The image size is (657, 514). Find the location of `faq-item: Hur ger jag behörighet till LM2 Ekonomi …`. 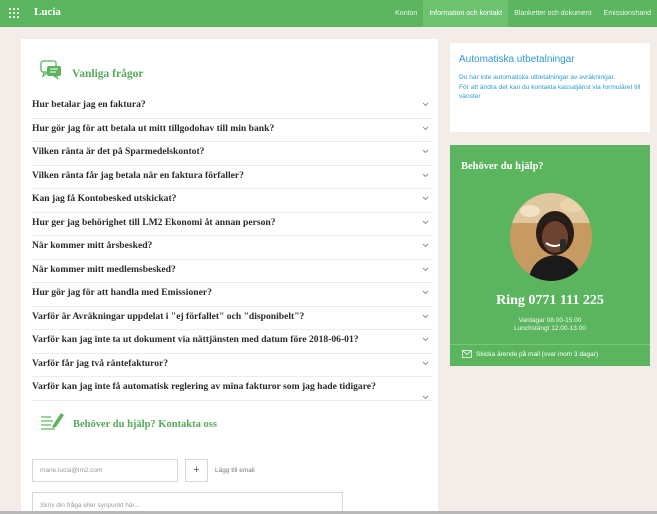

faq-item: Hur ger jag behörighet till LM2 Ekonomi … is located at coordinates (232, 224).